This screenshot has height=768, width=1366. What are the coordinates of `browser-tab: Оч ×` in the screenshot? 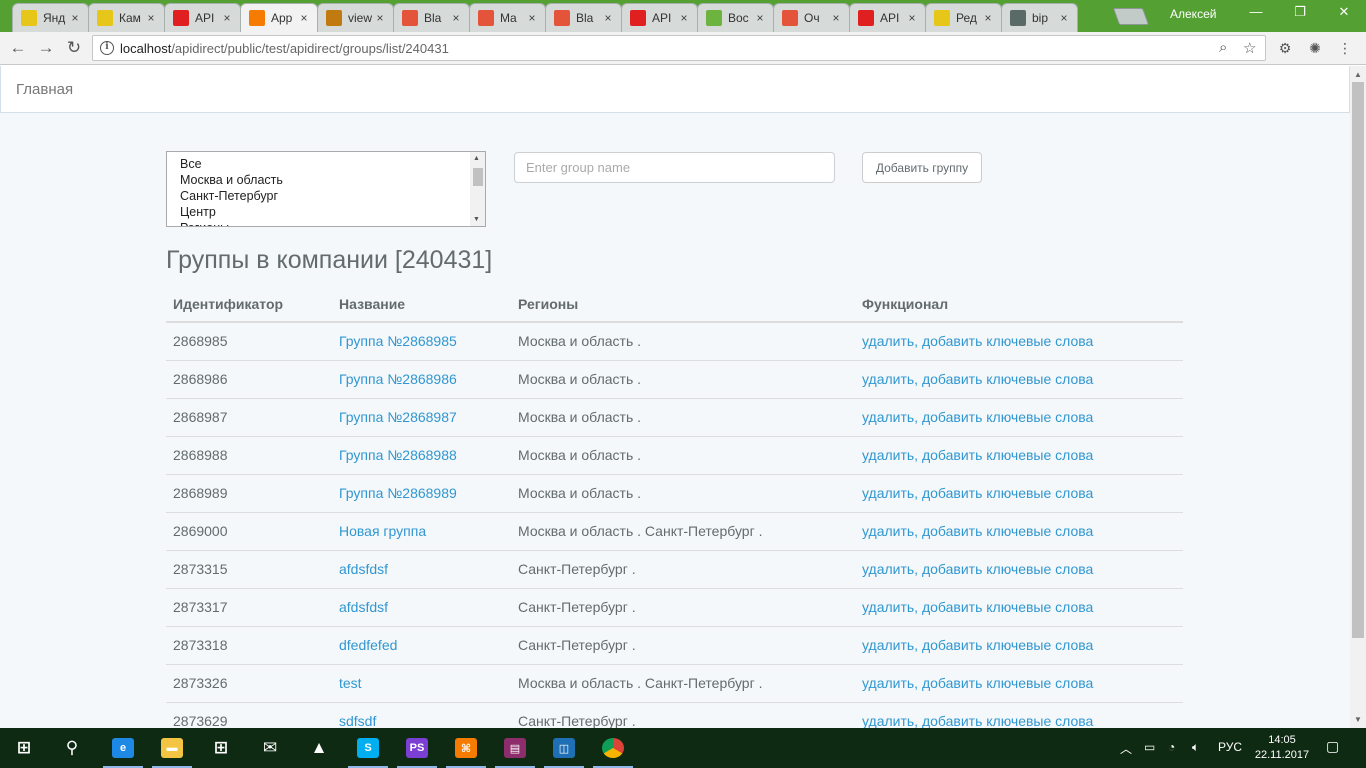 It's located at (811, 17).